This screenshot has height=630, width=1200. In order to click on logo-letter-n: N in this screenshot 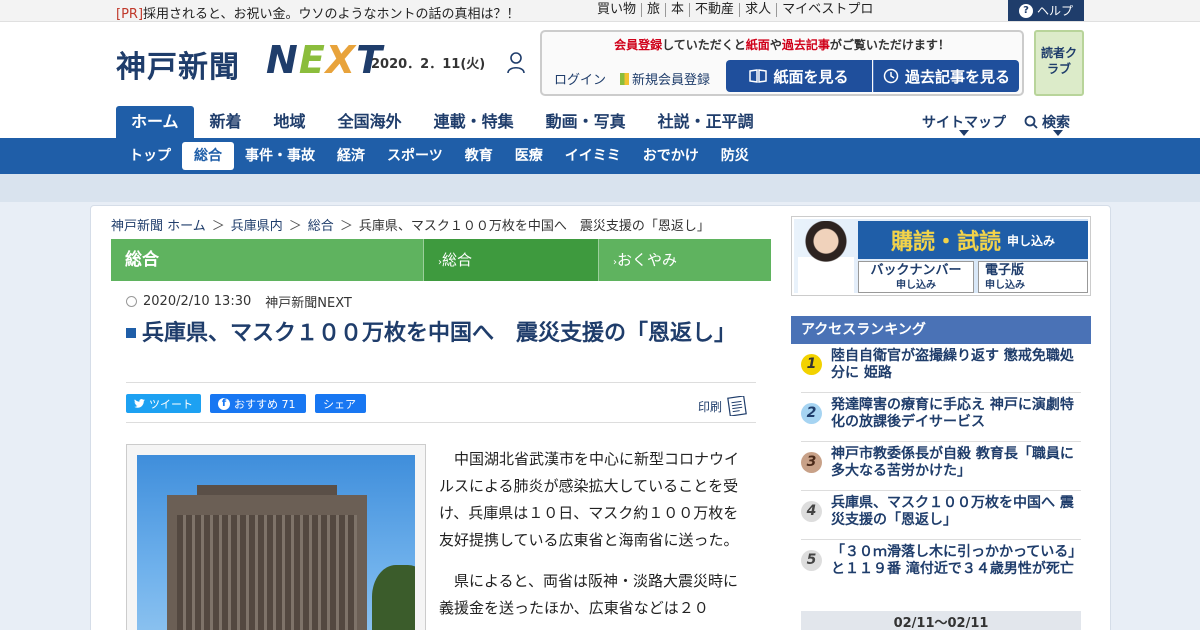, I will do `click(282, 60)`.